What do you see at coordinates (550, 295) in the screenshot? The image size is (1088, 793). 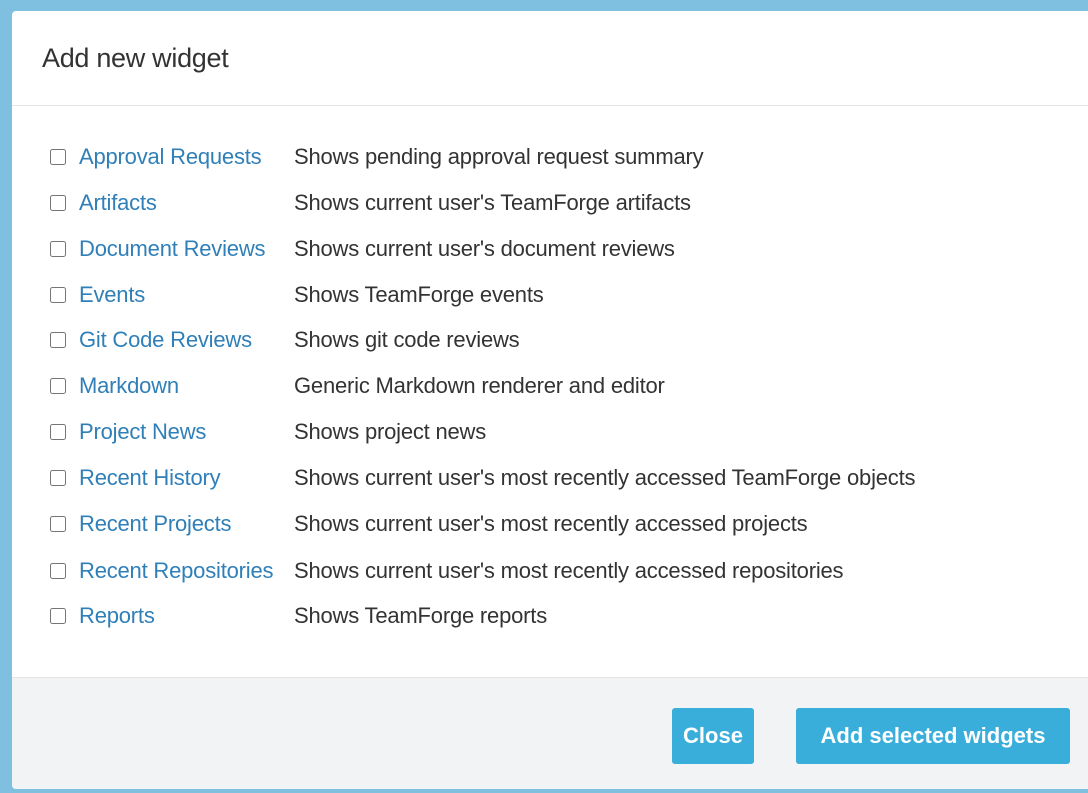 I see `widget-row-events: Events Shows TeamForge events` at bounding box center [550, 295].